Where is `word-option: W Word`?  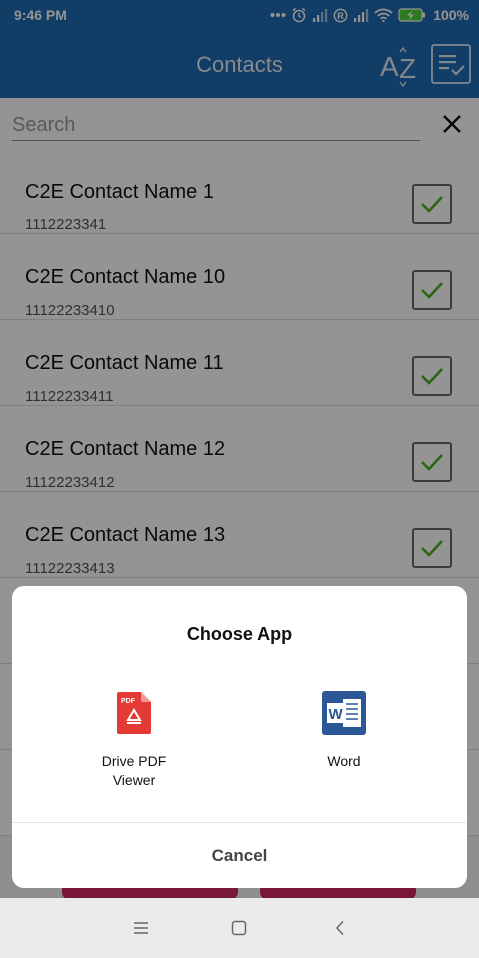 word-option: W Word is located at coordinates (344, 730).